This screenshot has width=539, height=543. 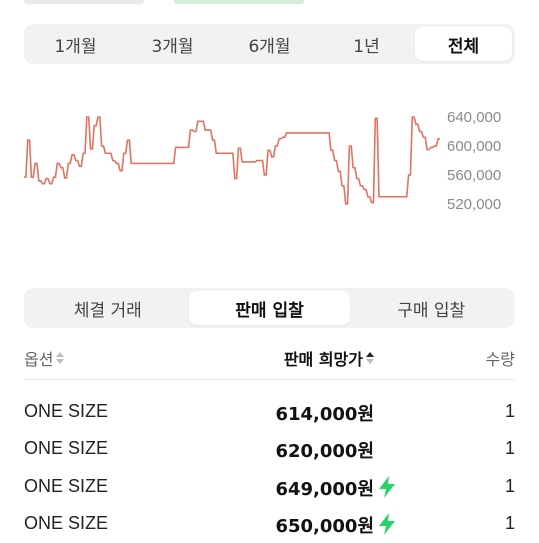 I want to click on tab-period-1y: 1년, so click(x=366, y=44).